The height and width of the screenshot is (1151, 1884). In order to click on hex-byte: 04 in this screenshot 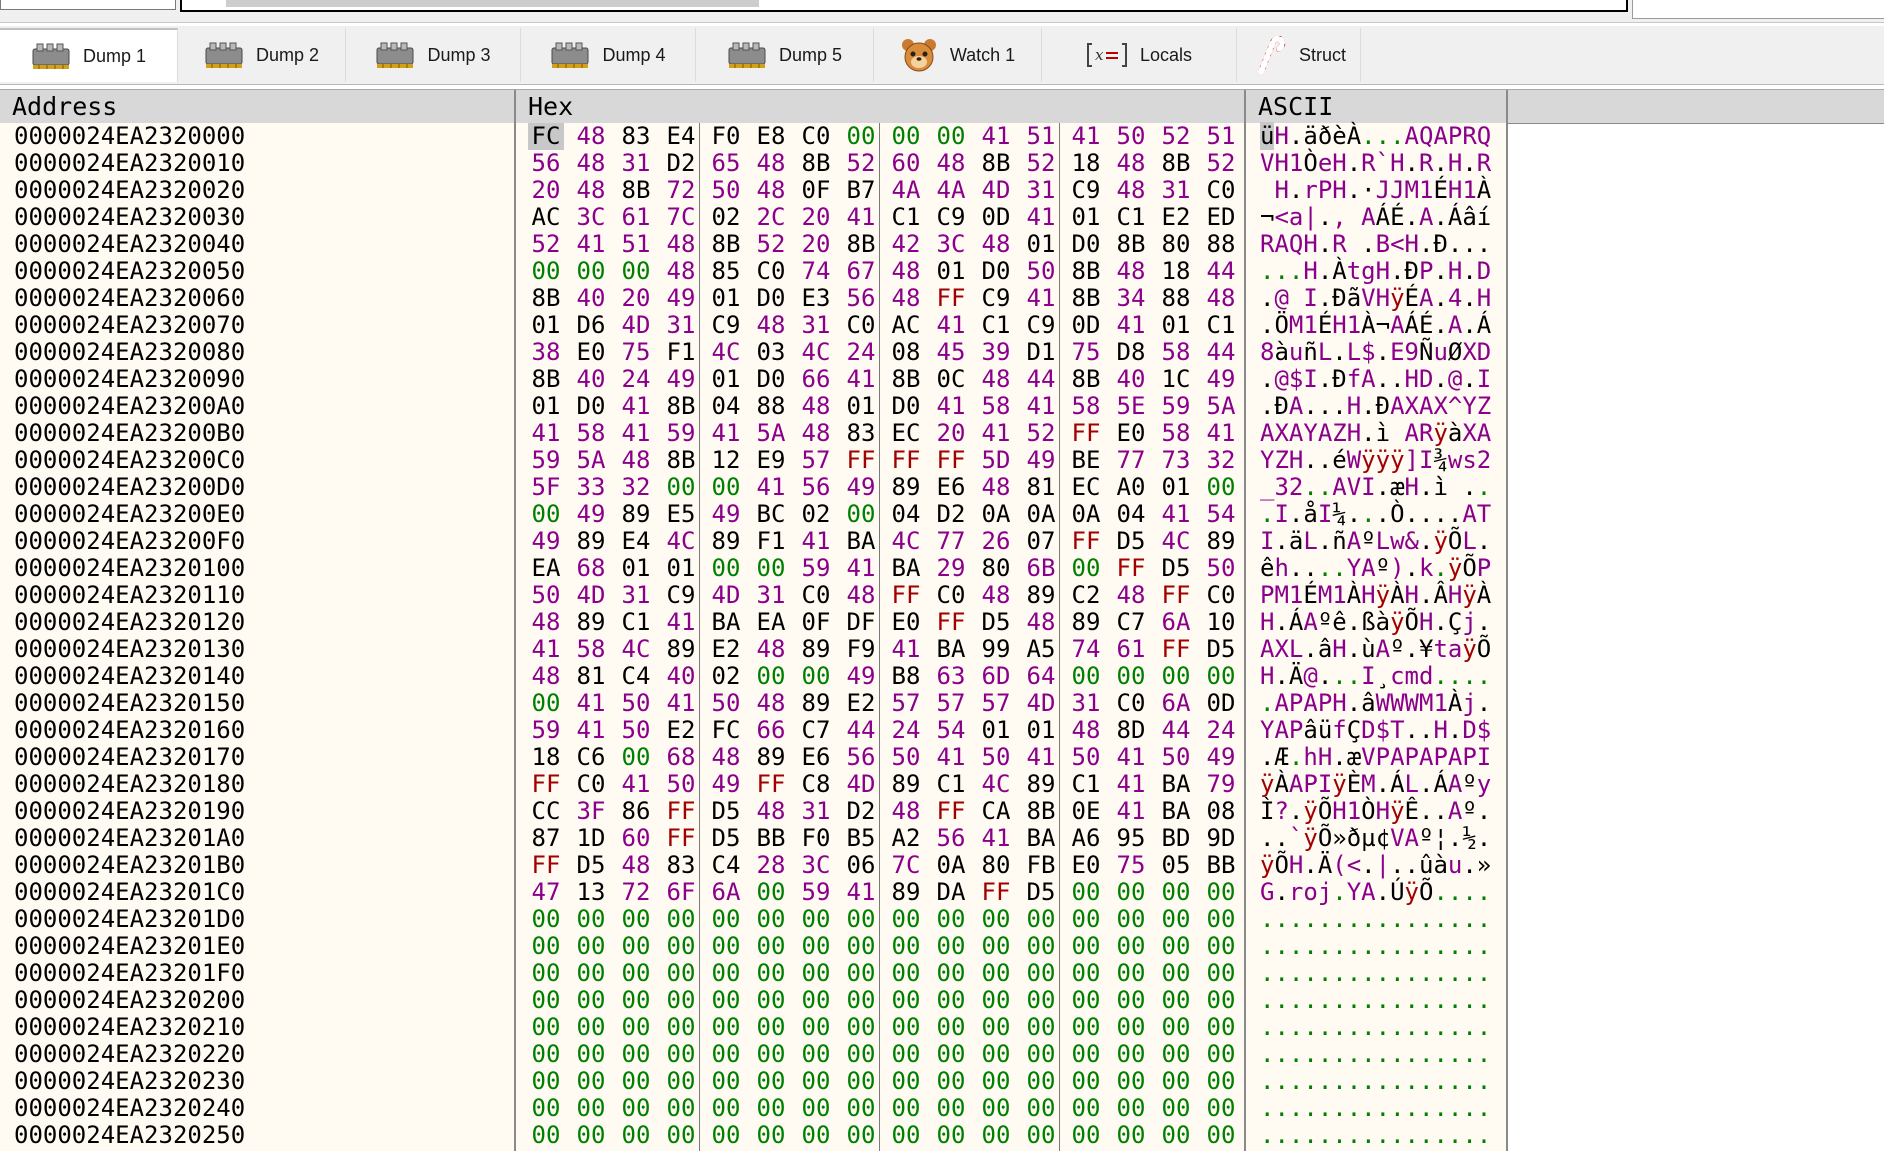, I will do `click(726, 406)`.